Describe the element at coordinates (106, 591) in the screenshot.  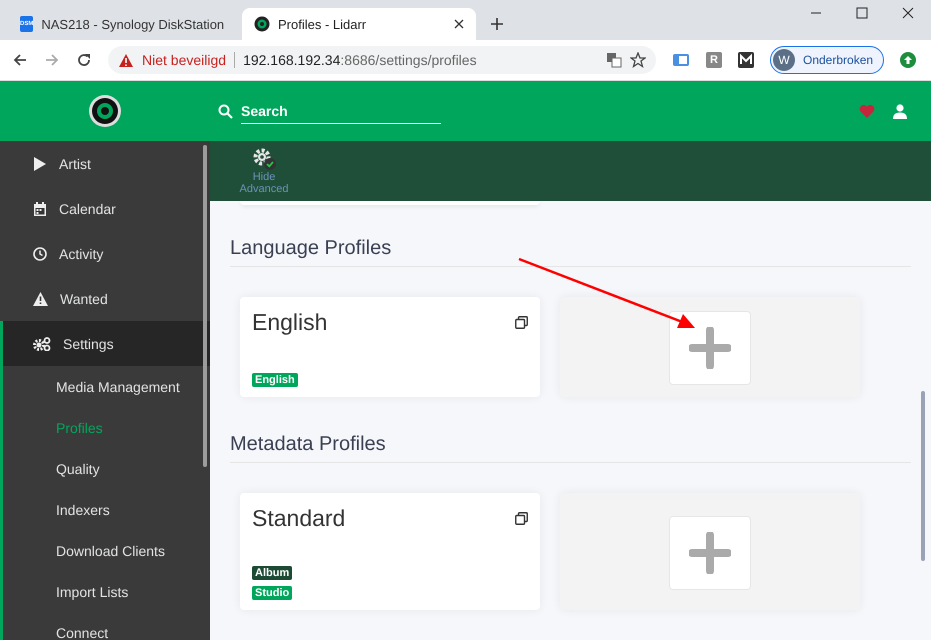
I see `sidebar-subitem: Import Lists` at that location.